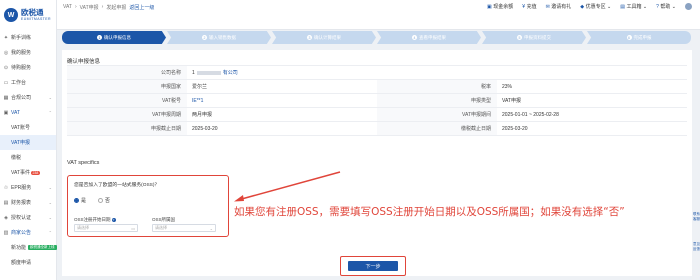 The image size is (700, 280). Describe the element at coordinates (141, 7) in the screenshot. I see `back-link: 返回上一级` at that location.